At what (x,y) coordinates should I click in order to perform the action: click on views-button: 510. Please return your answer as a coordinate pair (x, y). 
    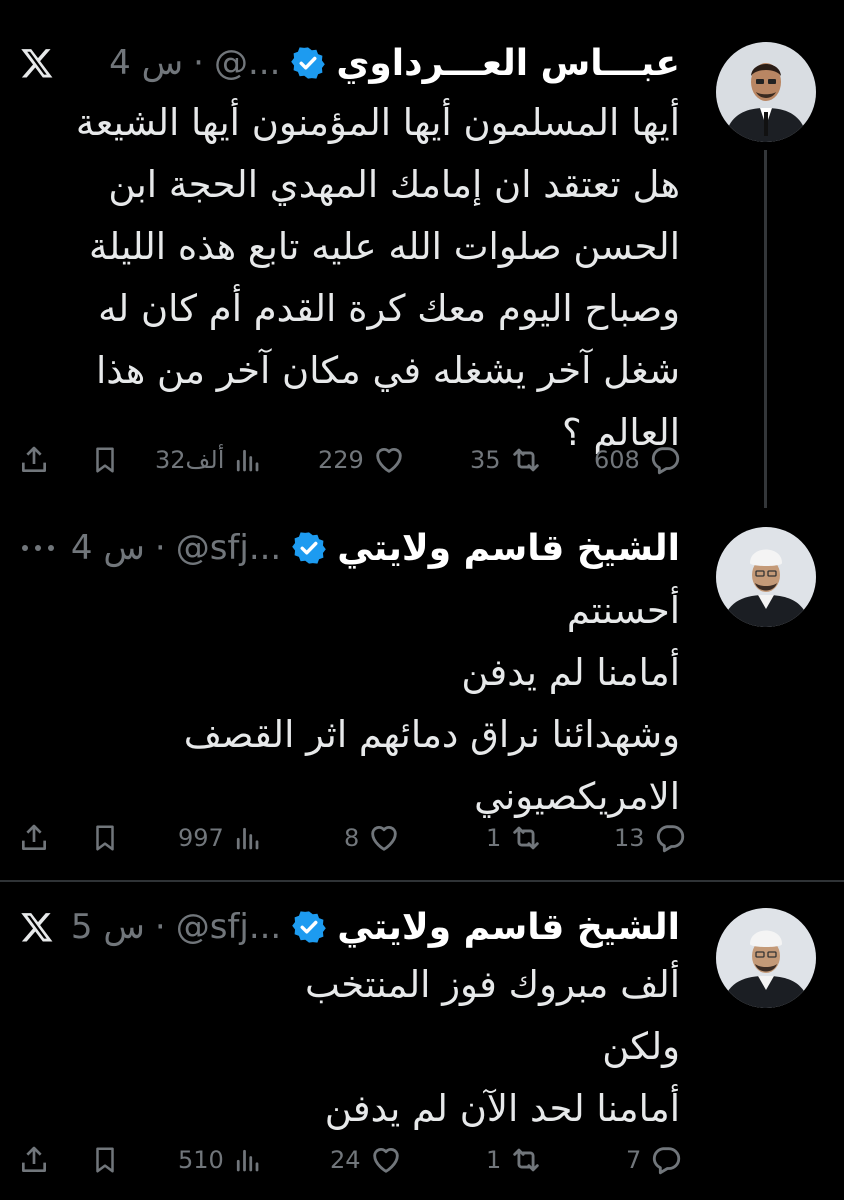
    Looking at the image, I should click on (220, 1160).